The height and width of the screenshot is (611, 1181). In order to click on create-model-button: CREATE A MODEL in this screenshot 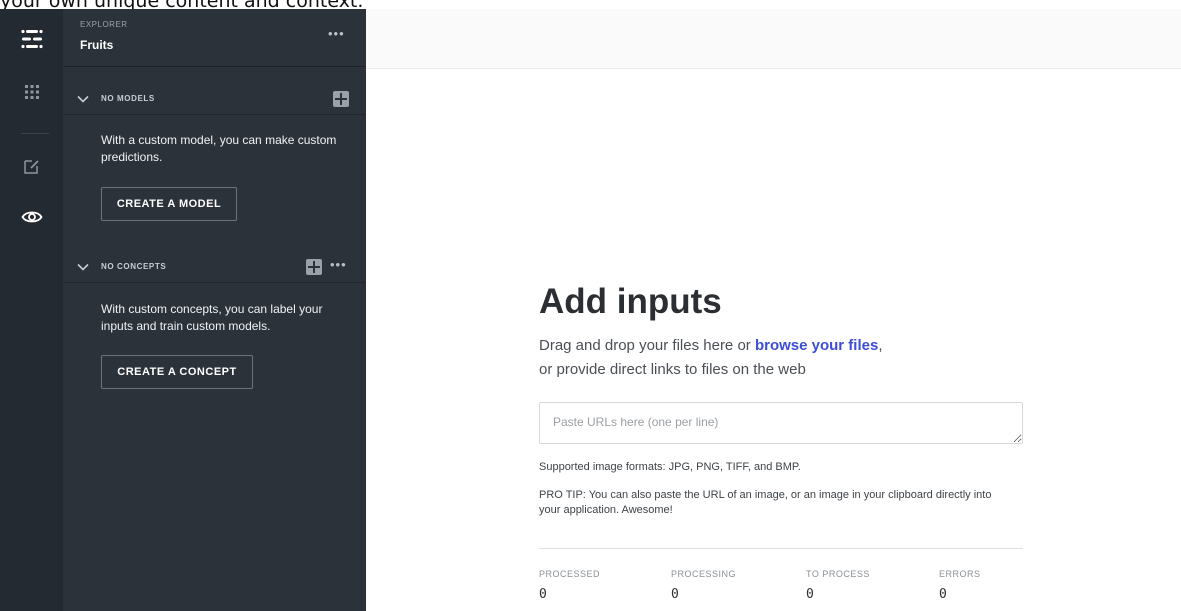, I will do `click(169, 204)`.